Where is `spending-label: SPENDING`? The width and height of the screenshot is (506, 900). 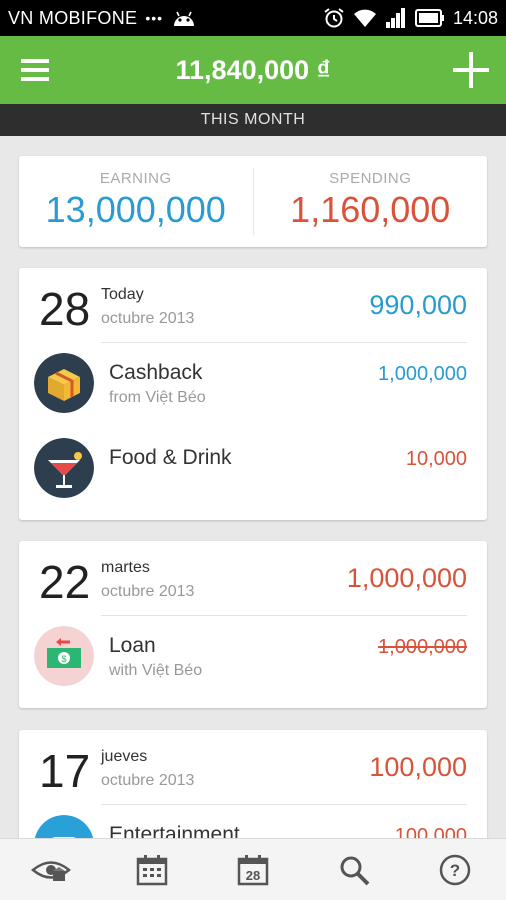
spending-label: SPENDING is located at coordinates (370, 178).